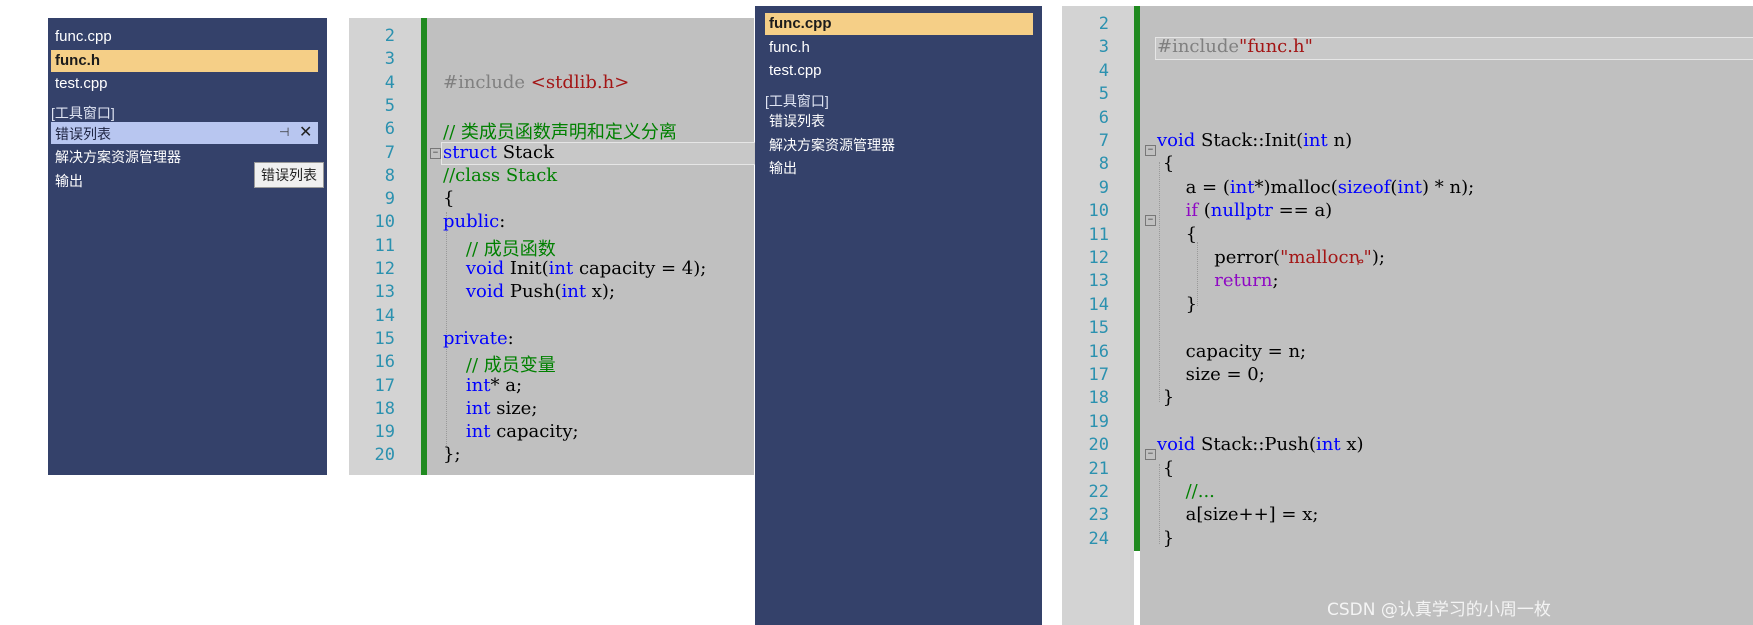 The height and width of the screenshot is (625, 1753). What do you see at coordinates (384, 362) in the screenshot?
I see `left-line-number: 16` at bounding box center [384, 362].